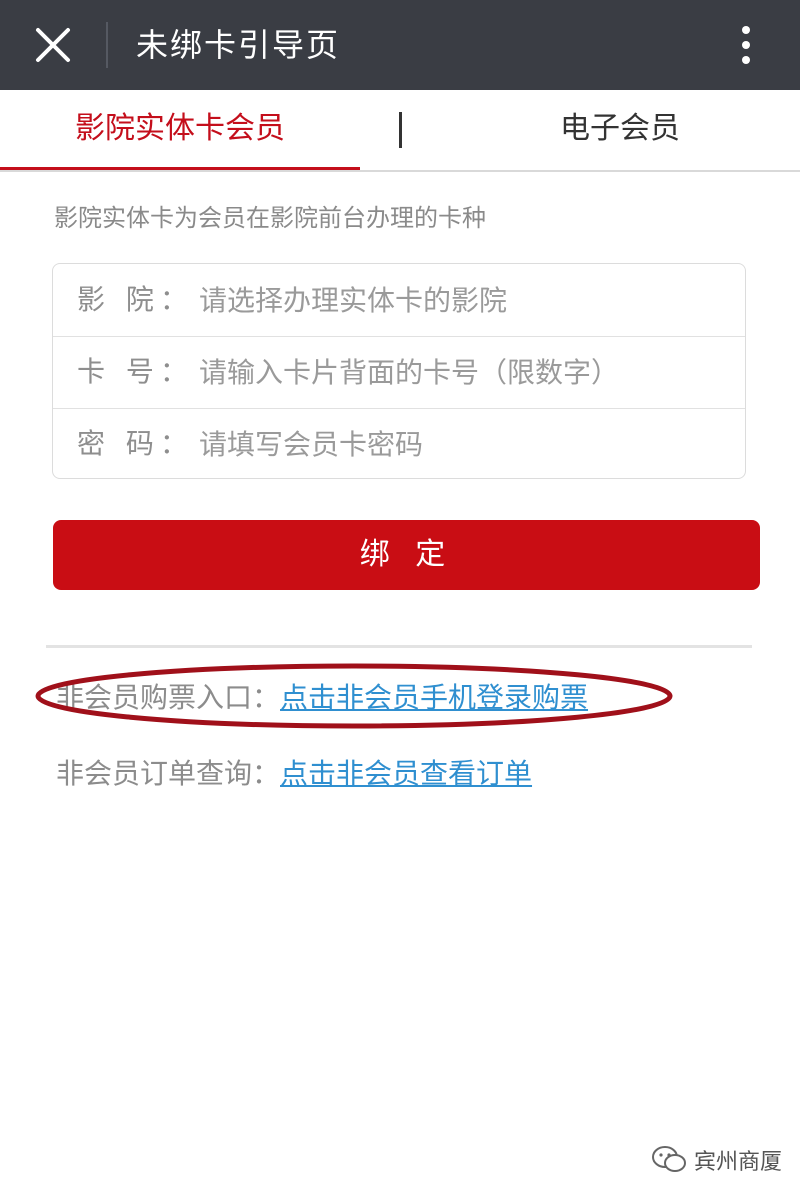 Image resolution: width=800 pixels, height=1196 pixels. I want to click on non-member-view-orders-link: 点击非会员查看订单, so click(406, 773).